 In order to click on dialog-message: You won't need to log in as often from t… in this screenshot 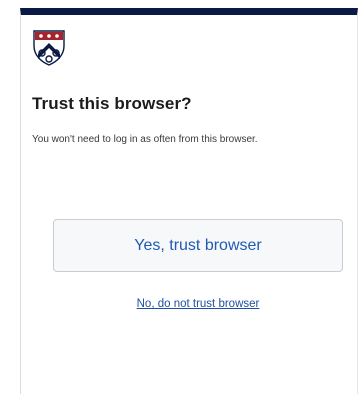, I will do `click(145, 139)`.